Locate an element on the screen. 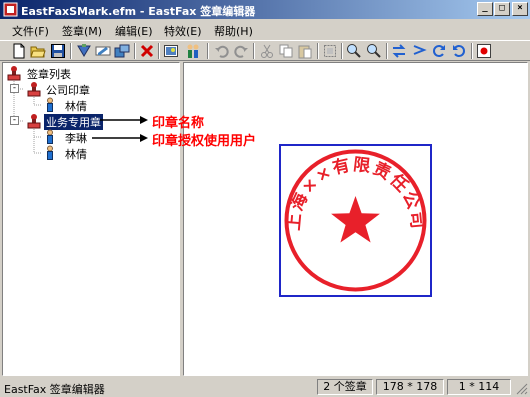  status-seal-size: 178 * 178 is located at coordinates (410, 387).